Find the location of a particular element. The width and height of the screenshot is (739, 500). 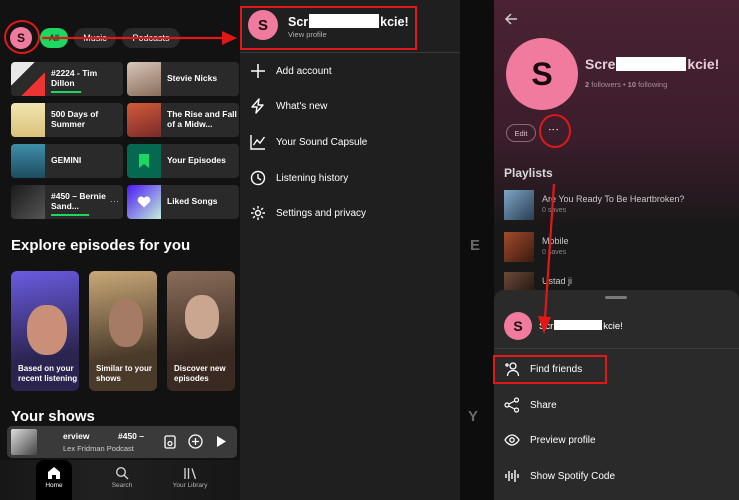

sheet-username-prefix: Scr is located at coordinates (546, 326).